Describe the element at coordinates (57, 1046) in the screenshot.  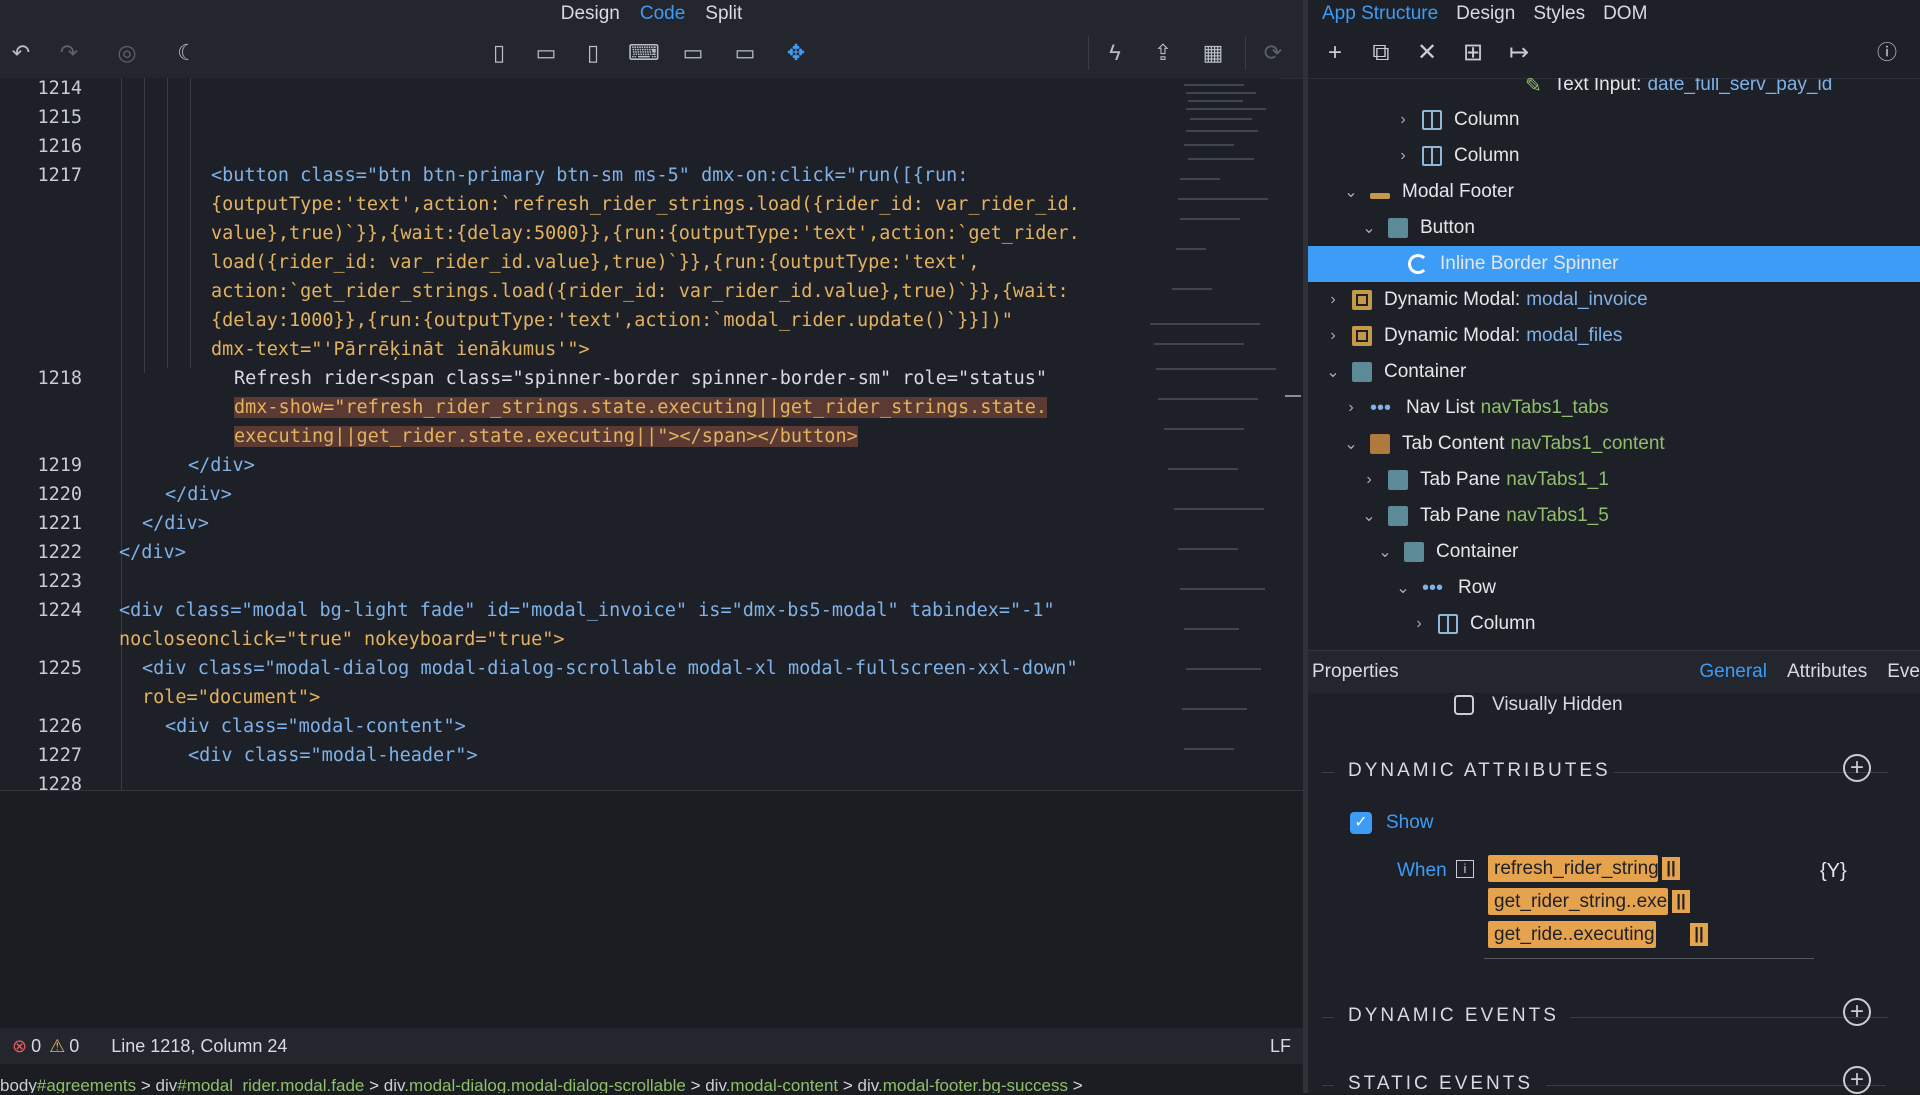
I see `warning-icon: ⚠` at that location.